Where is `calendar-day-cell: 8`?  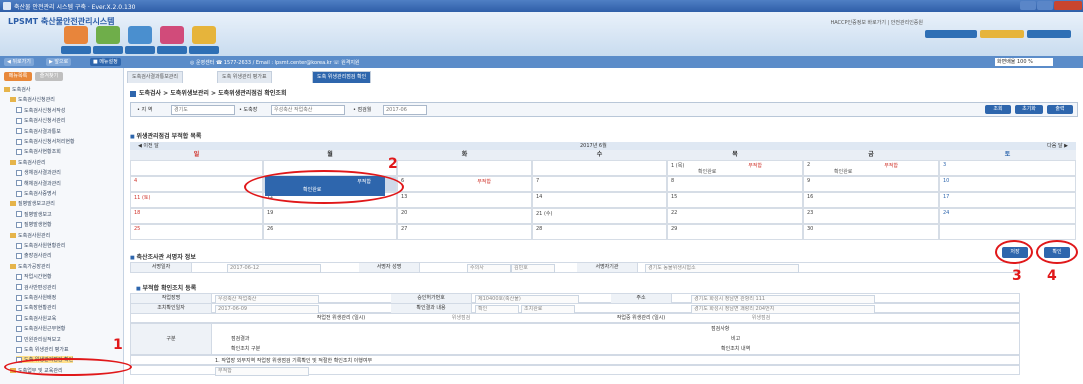 calendar-day-cell: 8 is located at coordinates (735, 184).